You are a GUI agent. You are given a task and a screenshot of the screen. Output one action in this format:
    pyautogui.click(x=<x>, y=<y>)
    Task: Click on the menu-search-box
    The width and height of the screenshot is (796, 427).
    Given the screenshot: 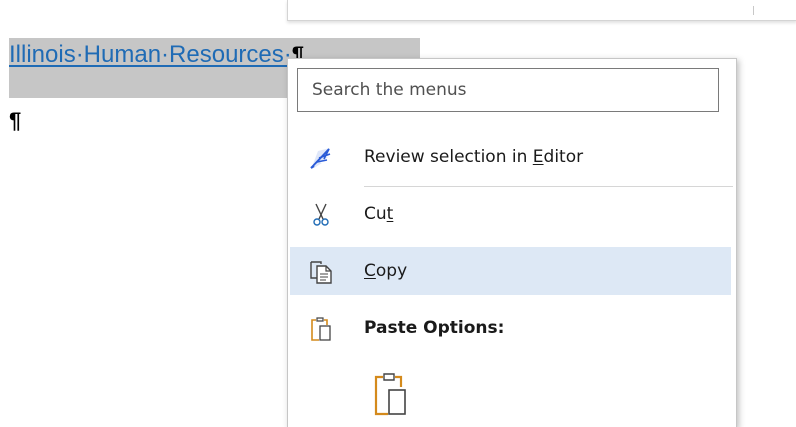 What is the action you would take?
    pyautogui.click(x=508, y=90)
    